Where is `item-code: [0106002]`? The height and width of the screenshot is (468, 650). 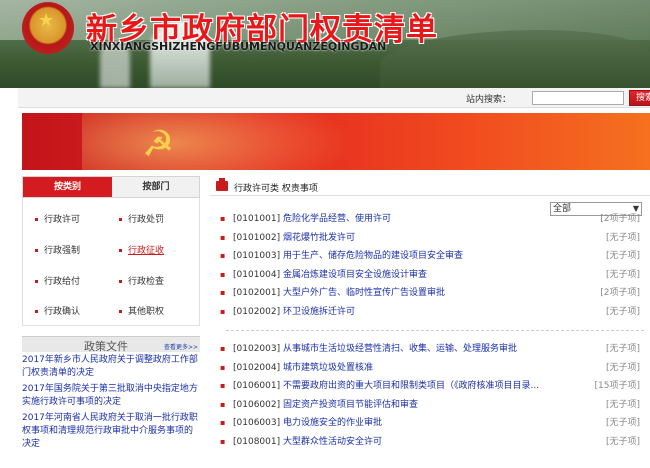 item-code: [0106002] is located at coordinates (257, 404).